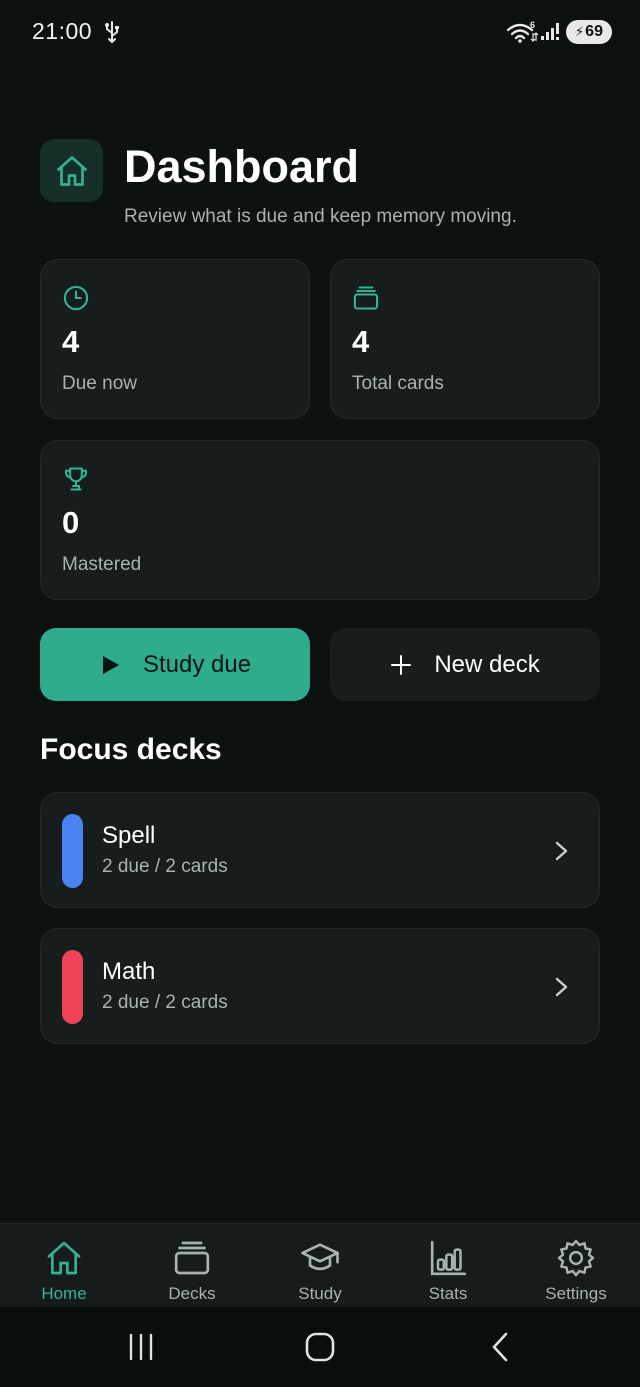 Image resolution: width=640 pixels, height=1387 pixels. I want to click on stat-label: Mastered, so click(102, 564).